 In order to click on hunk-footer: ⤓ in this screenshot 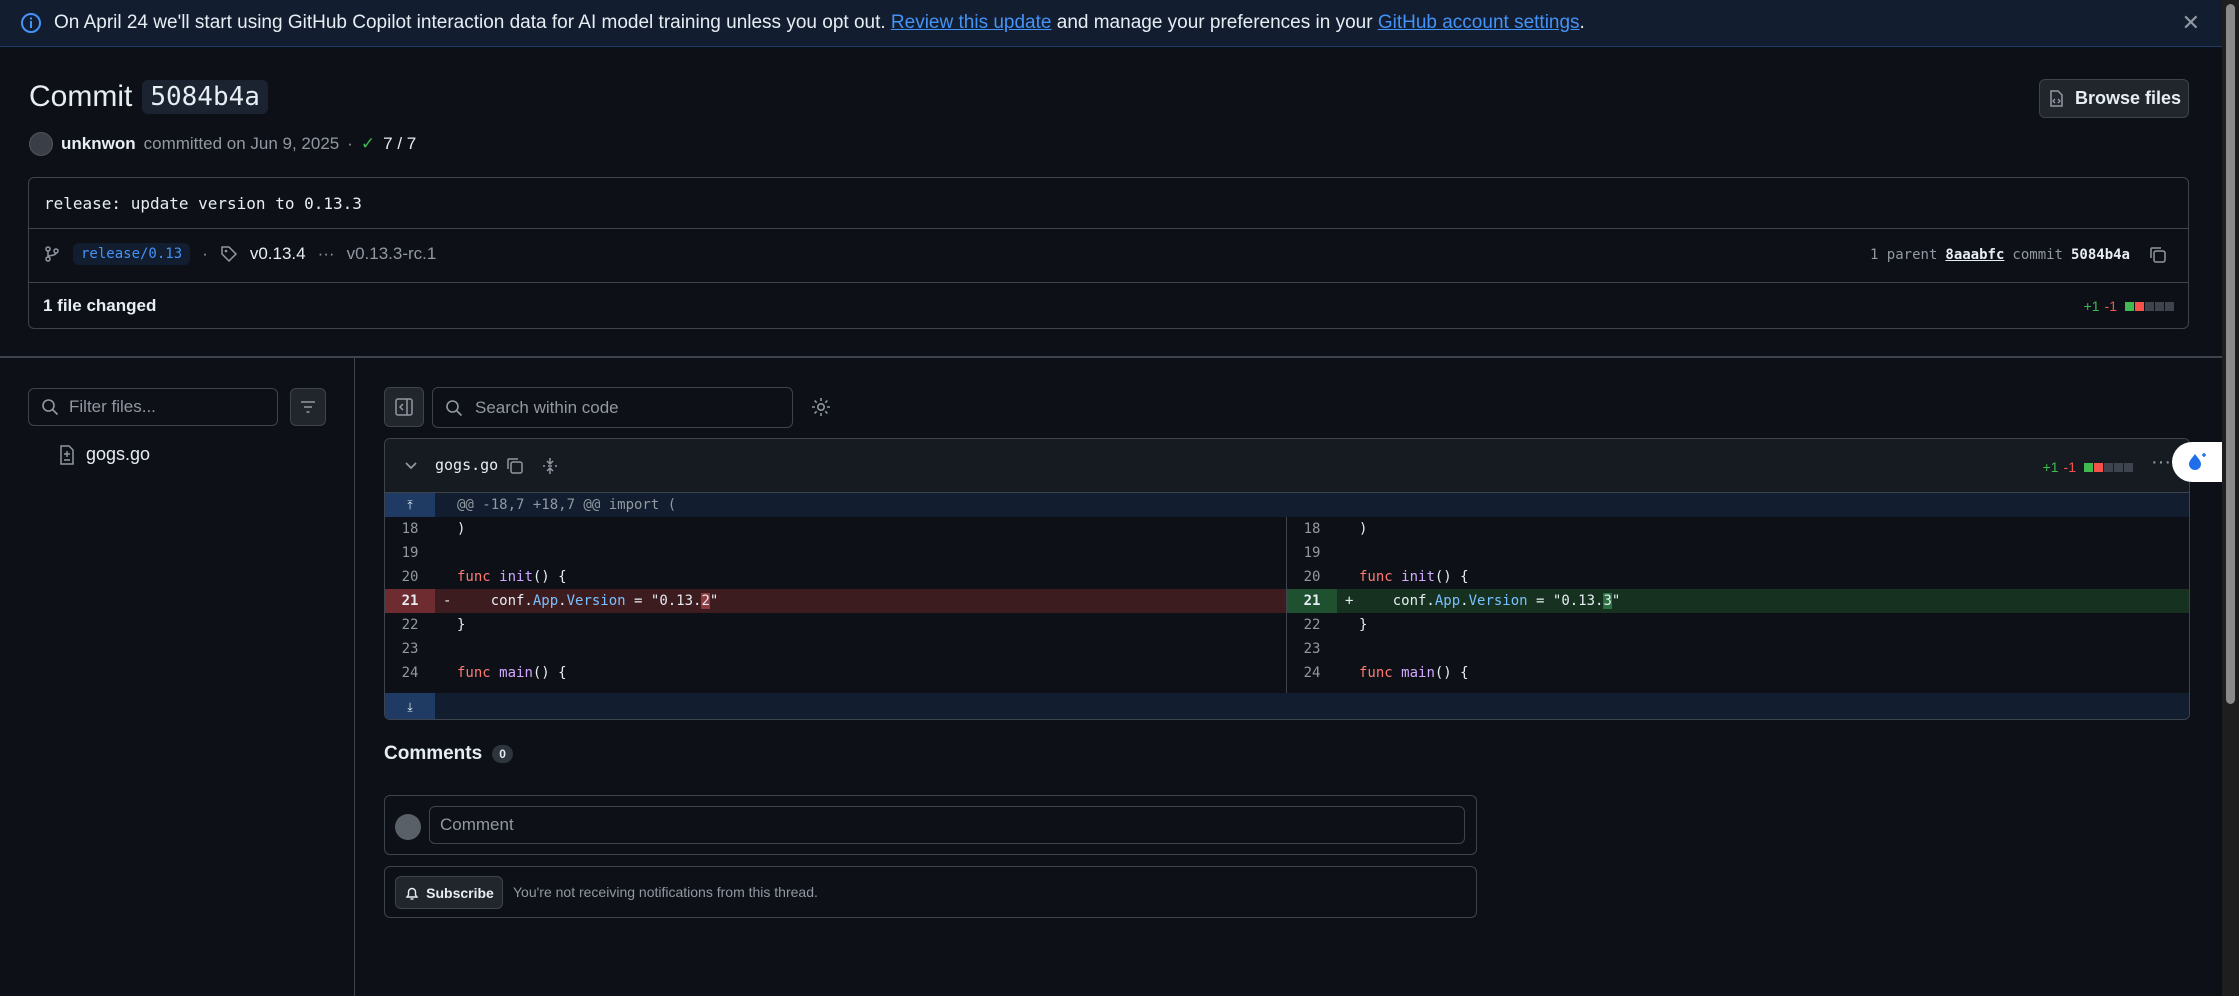, I will do `click(1287, 706)`.